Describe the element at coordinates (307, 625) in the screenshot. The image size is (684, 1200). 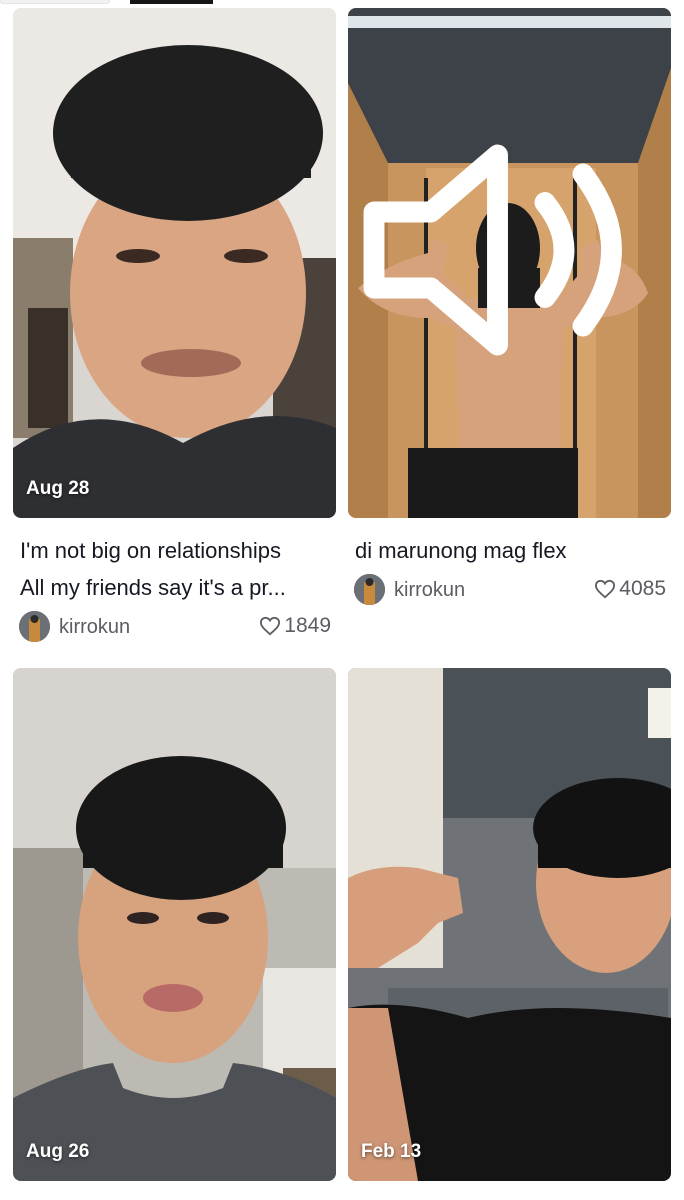
I see `like-count-value: 1849` at that location.